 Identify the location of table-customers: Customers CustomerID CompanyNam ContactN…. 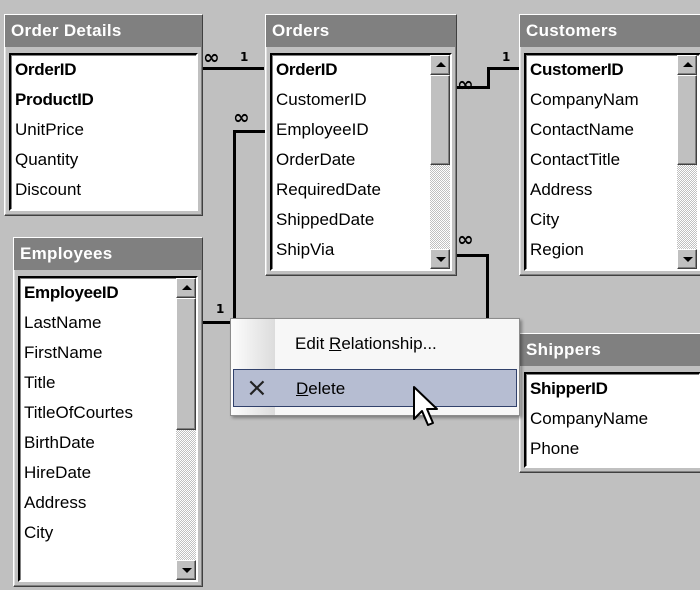
(609, 145).